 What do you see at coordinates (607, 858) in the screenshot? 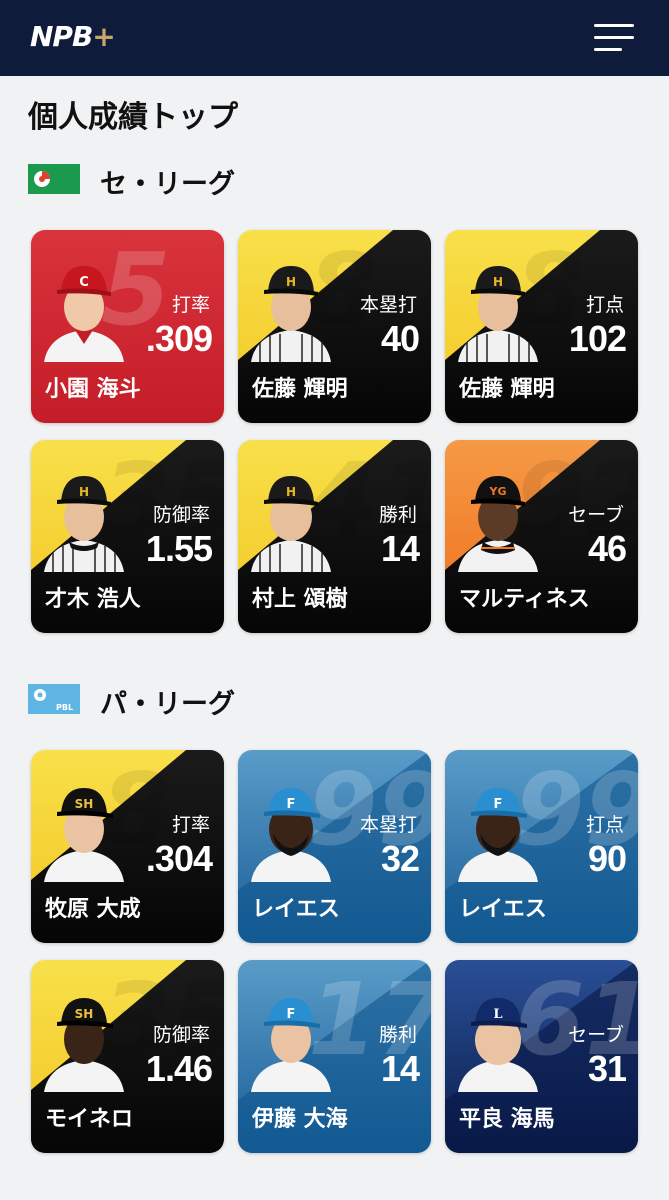
I see `stat-value: 90` at bounding box center [607, 858].